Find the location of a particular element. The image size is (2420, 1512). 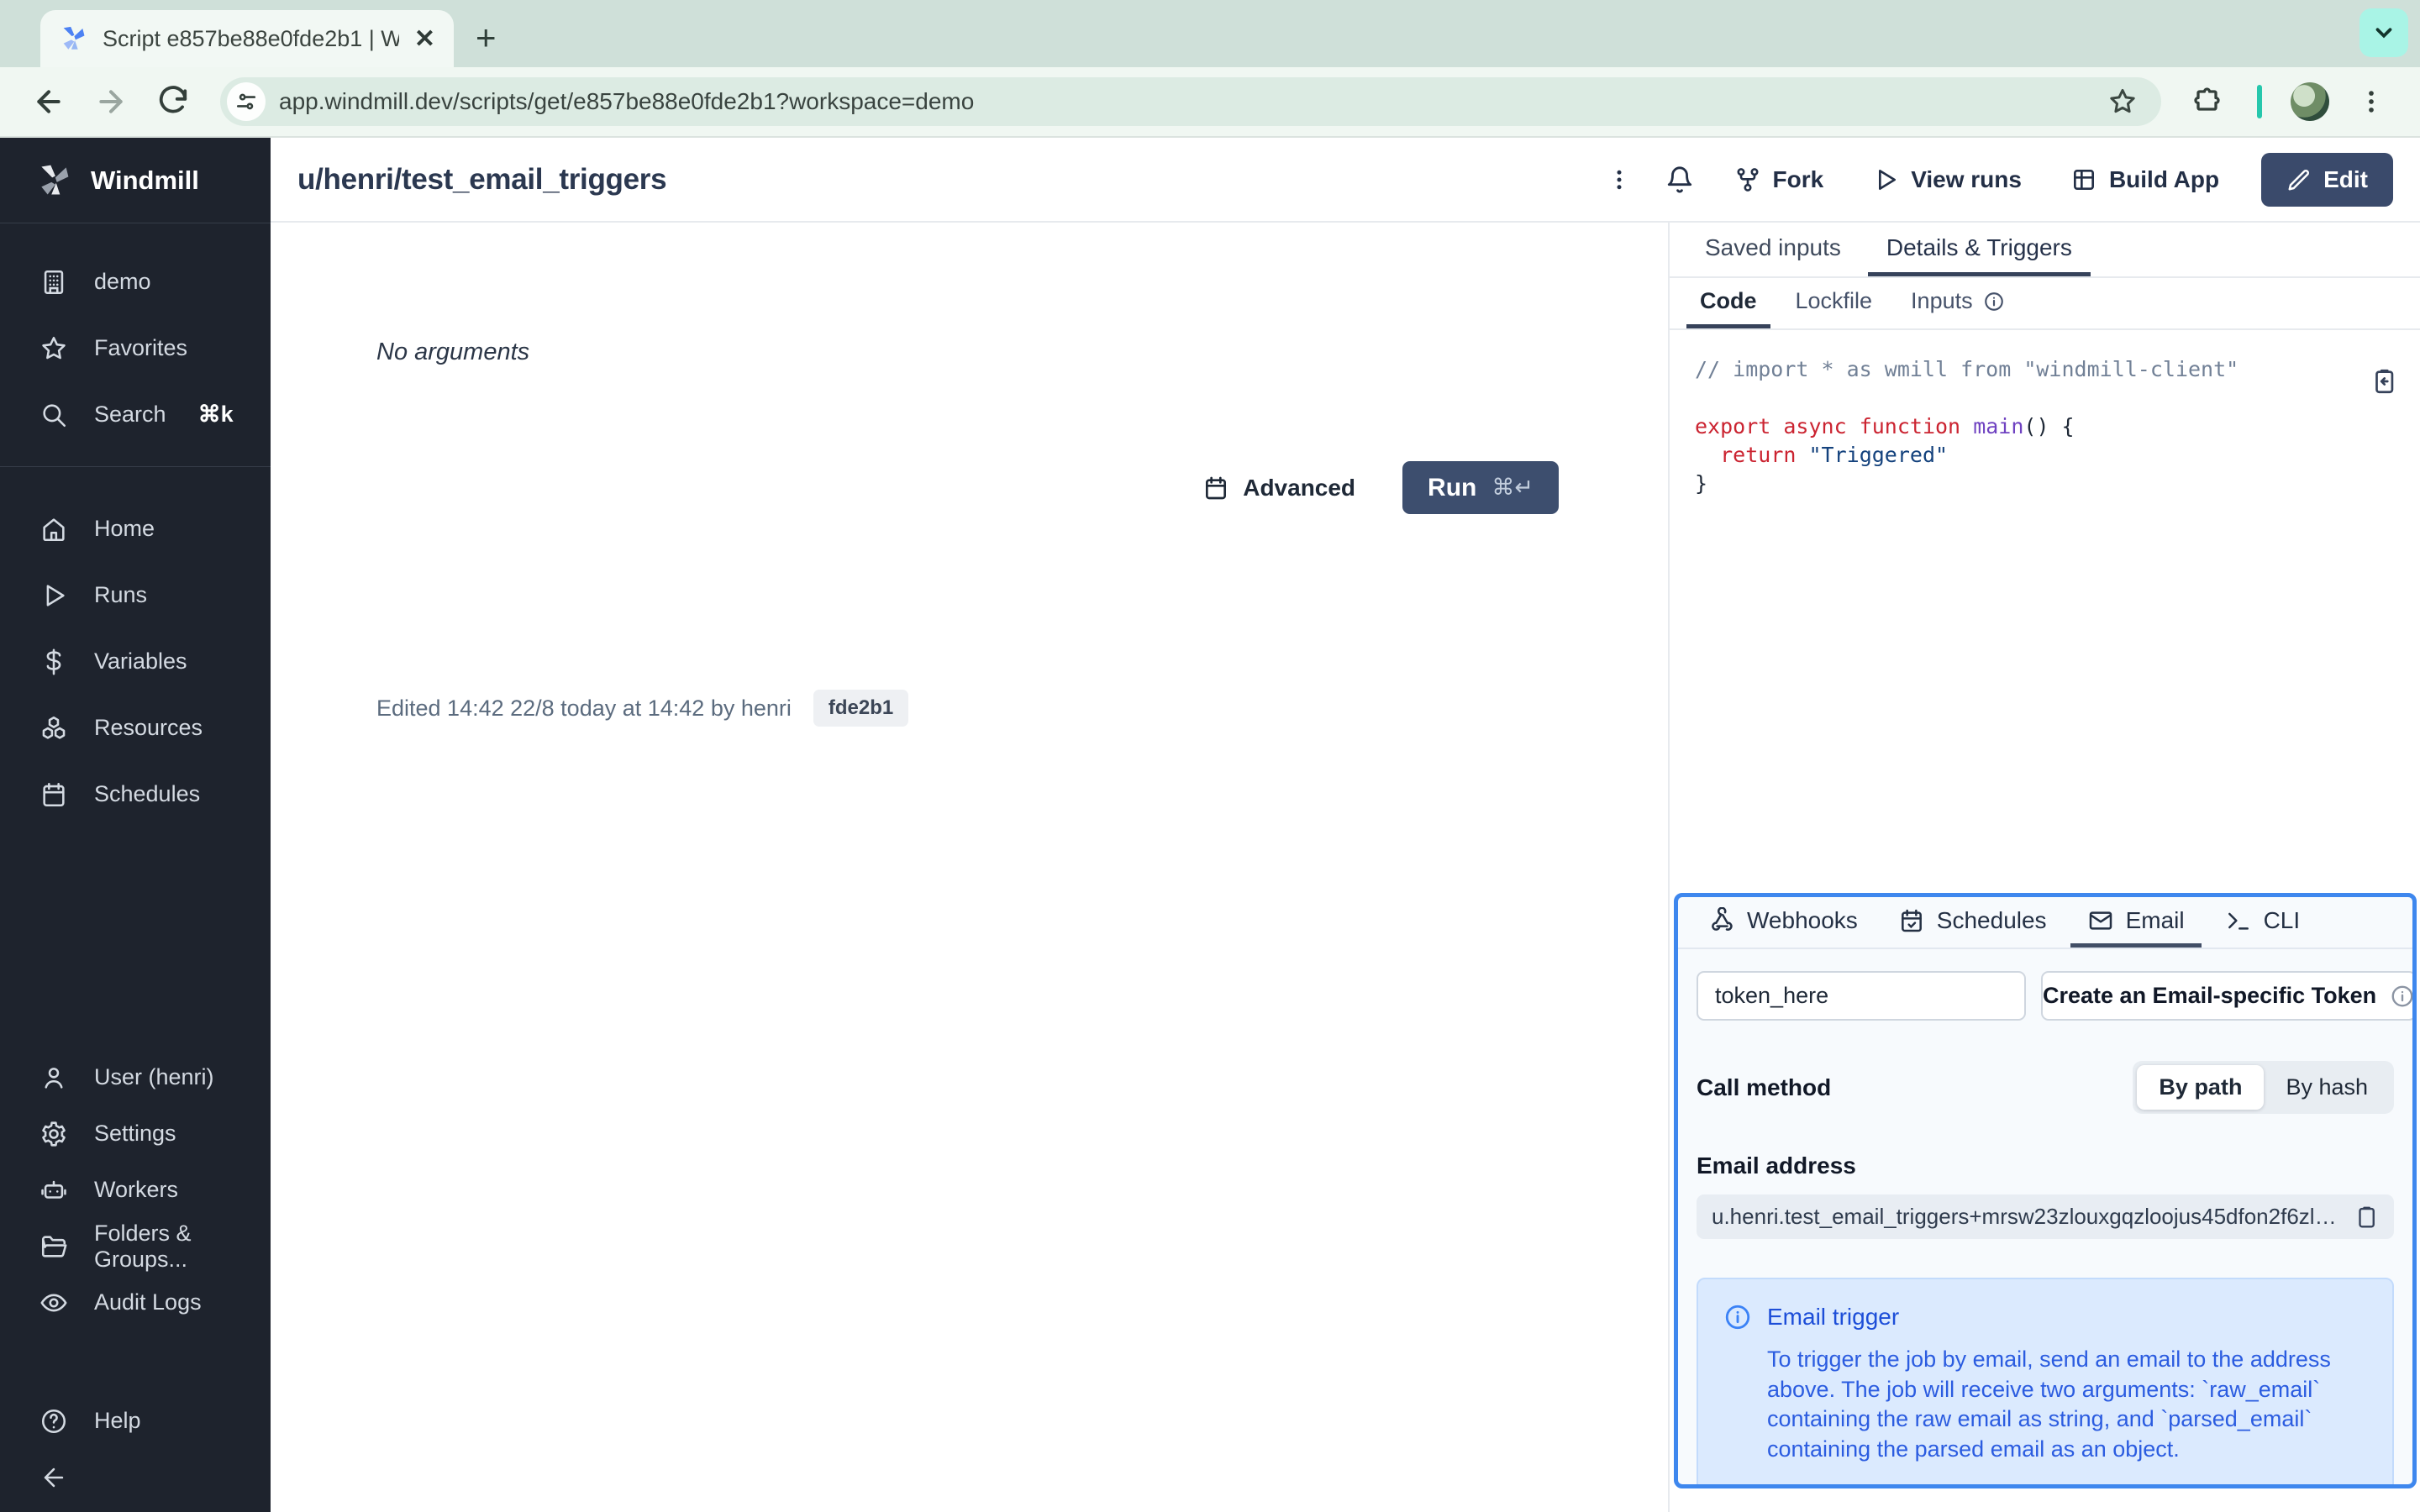

help-circle-icon is located at coordinates (54, 1421).